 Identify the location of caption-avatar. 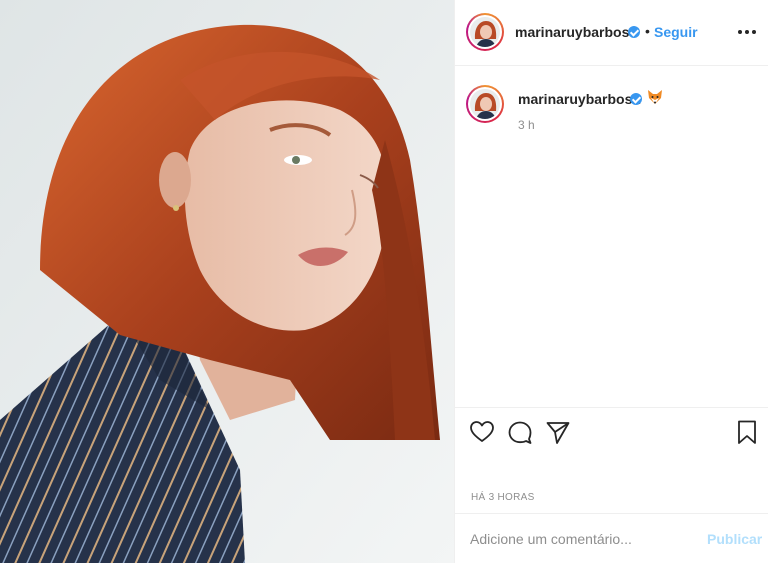
(485, 104).